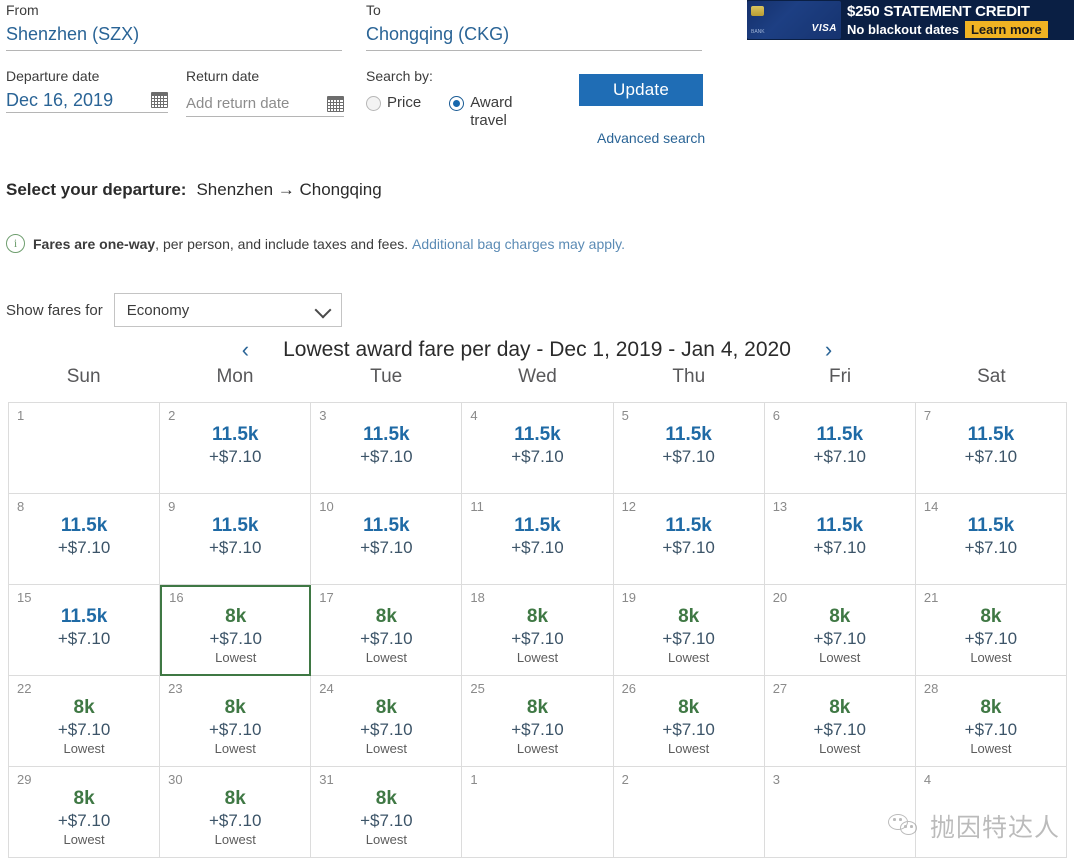  I want to click on calendar-day-number: 7, so click(927, 415).